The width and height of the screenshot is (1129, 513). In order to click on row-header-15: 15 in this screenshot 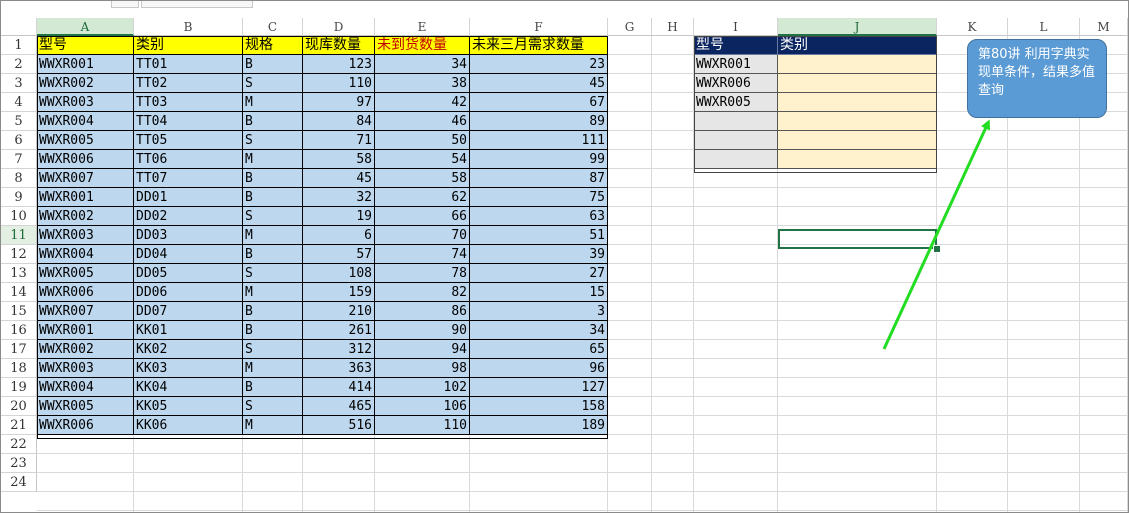, I will do `click(19, 311)`.